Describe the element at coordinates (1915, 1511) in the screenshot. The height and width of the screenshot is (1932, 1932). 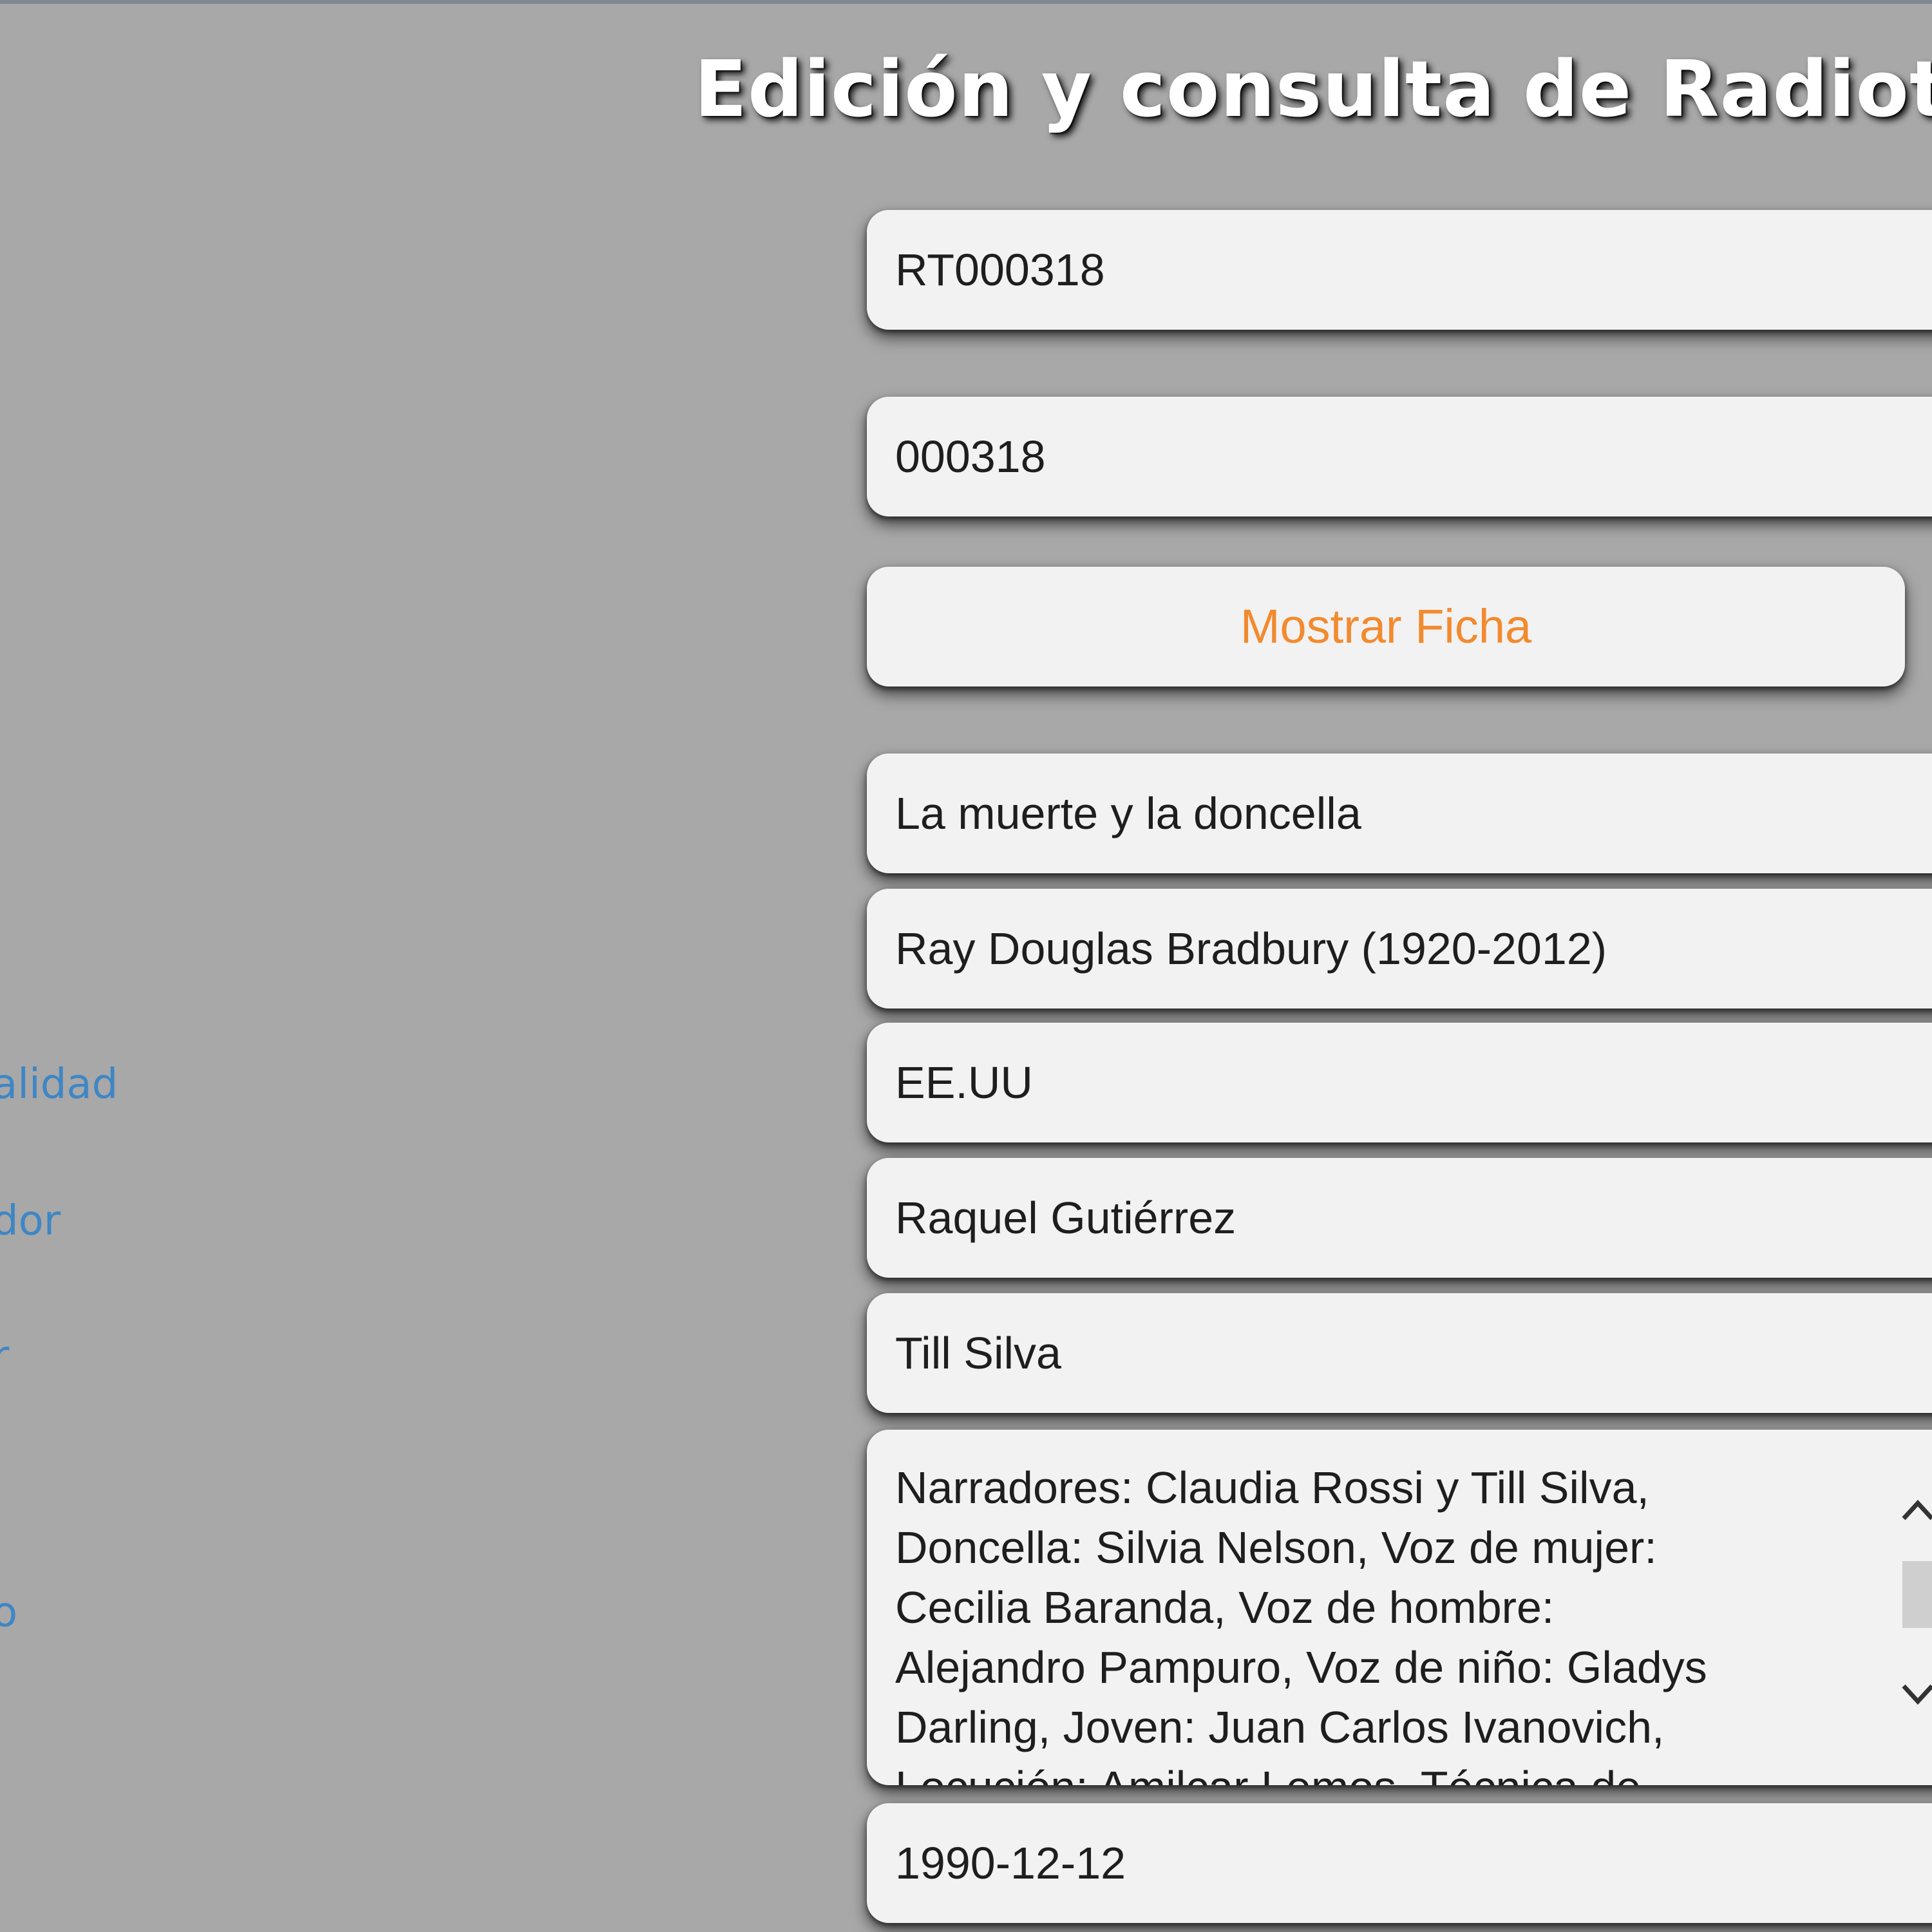
I see `chevron-up-icon` at that location.